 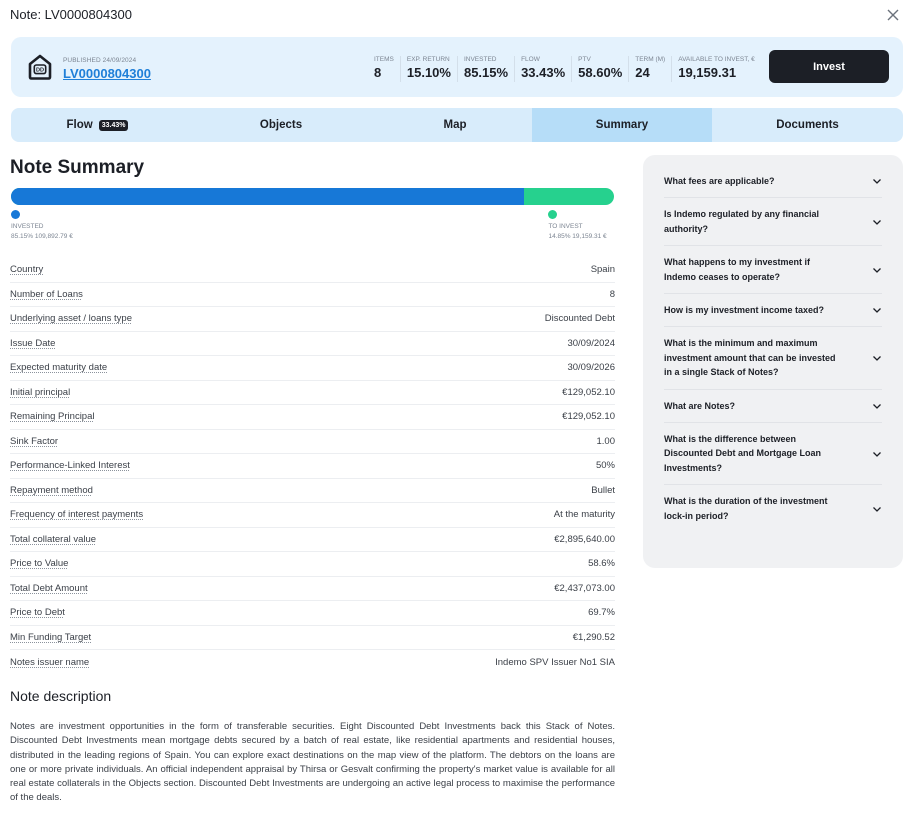 I want to click on tab-flow: Flow 33.43%, so click(x=97, y=125).